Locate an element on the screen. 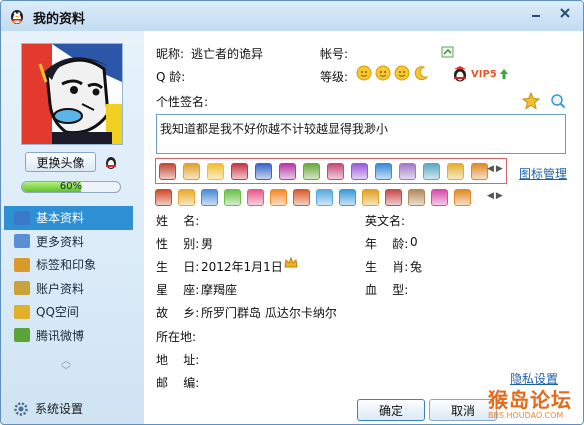  minimize-icon is located at coordinates (536, 16).